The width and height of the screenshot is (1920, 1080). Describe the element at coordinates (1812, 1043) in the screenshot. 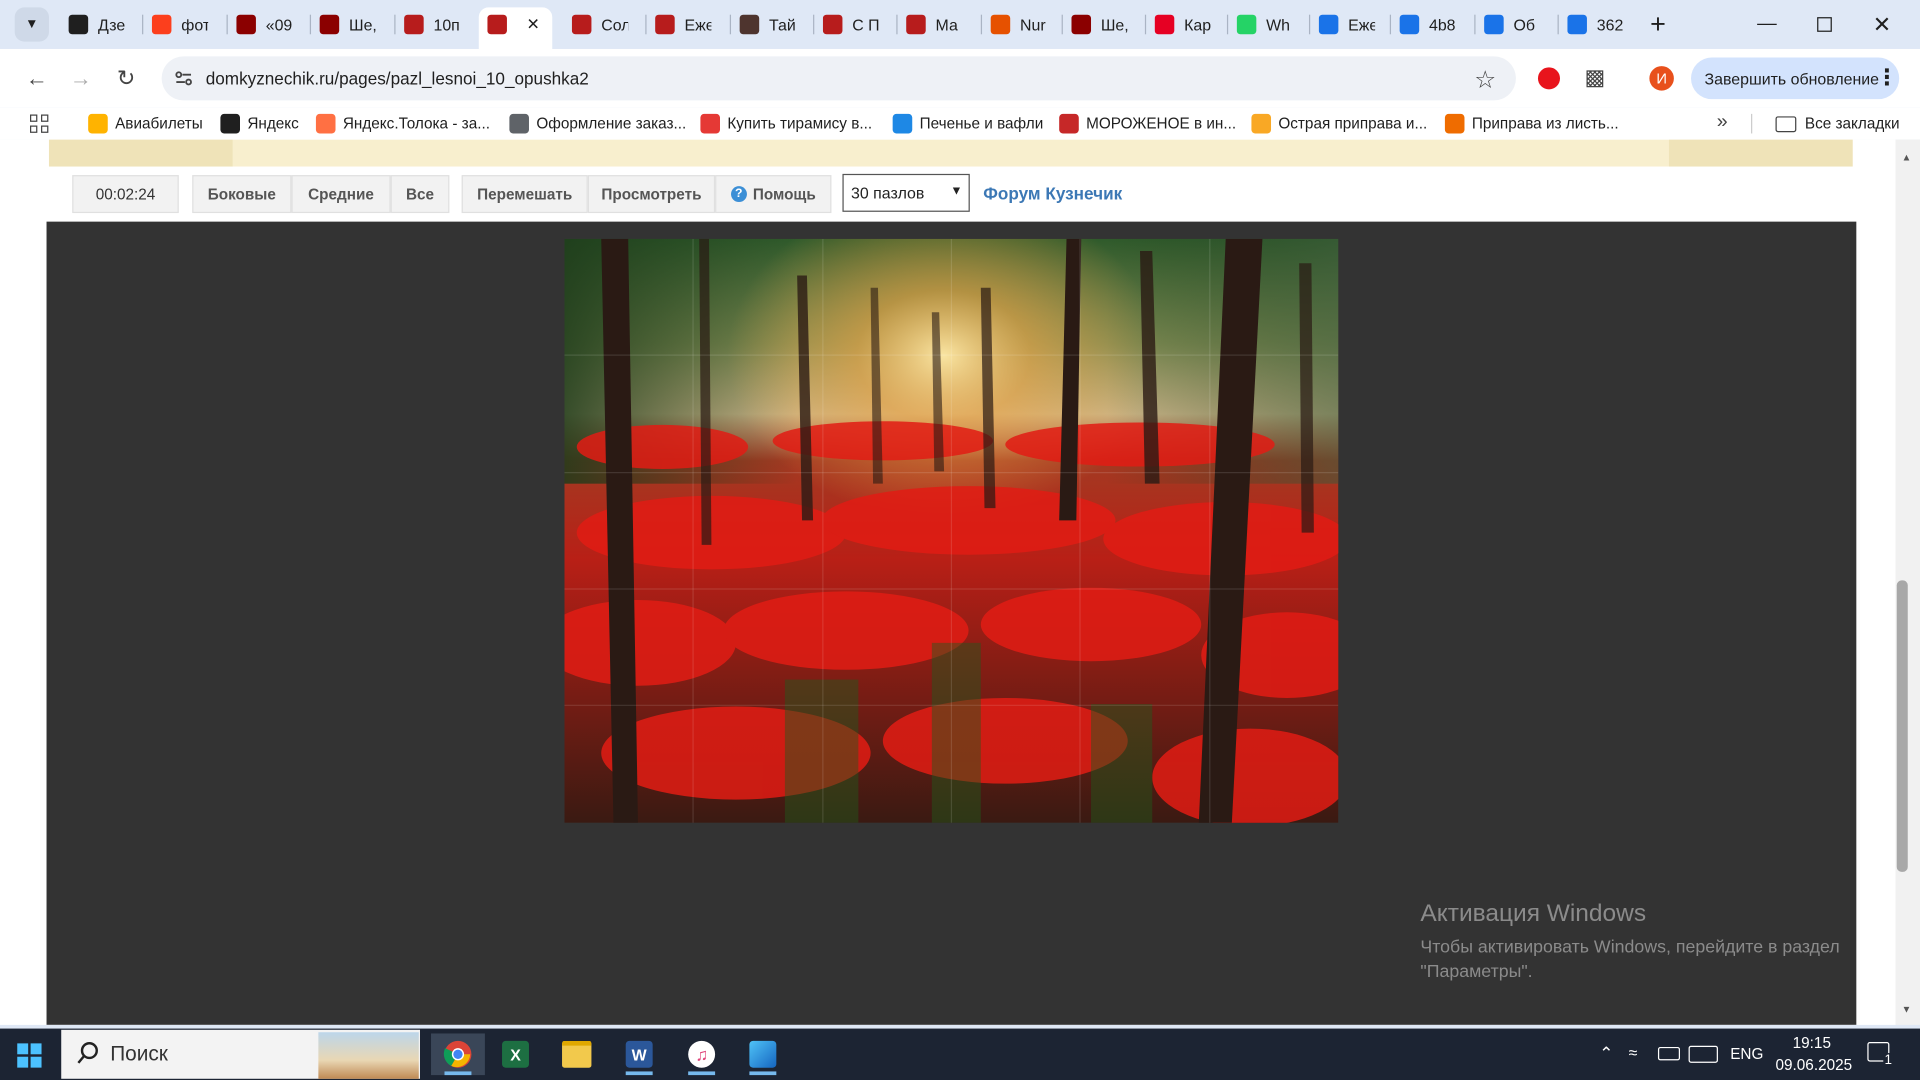

I see `clock-time: 19:15` at that location.